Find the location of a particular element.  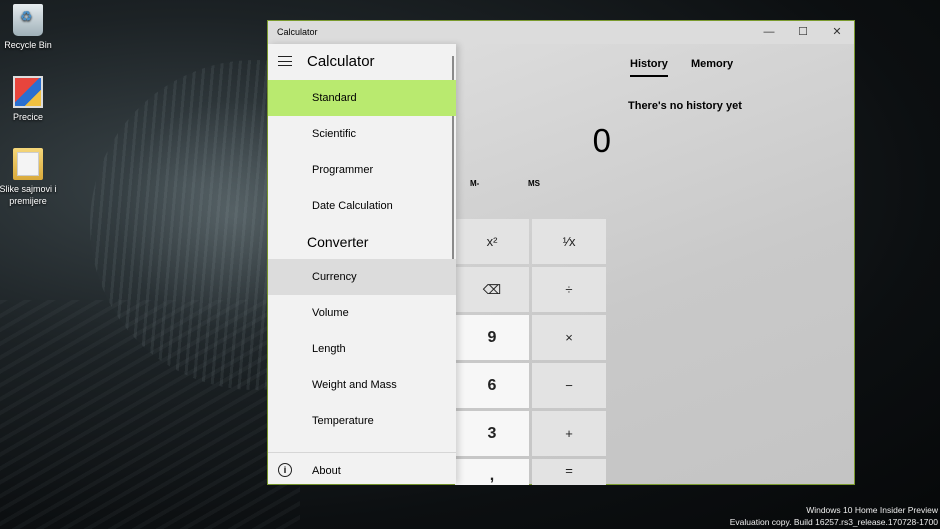

digit-6-button: 6 is located at coordinates (492, 385).